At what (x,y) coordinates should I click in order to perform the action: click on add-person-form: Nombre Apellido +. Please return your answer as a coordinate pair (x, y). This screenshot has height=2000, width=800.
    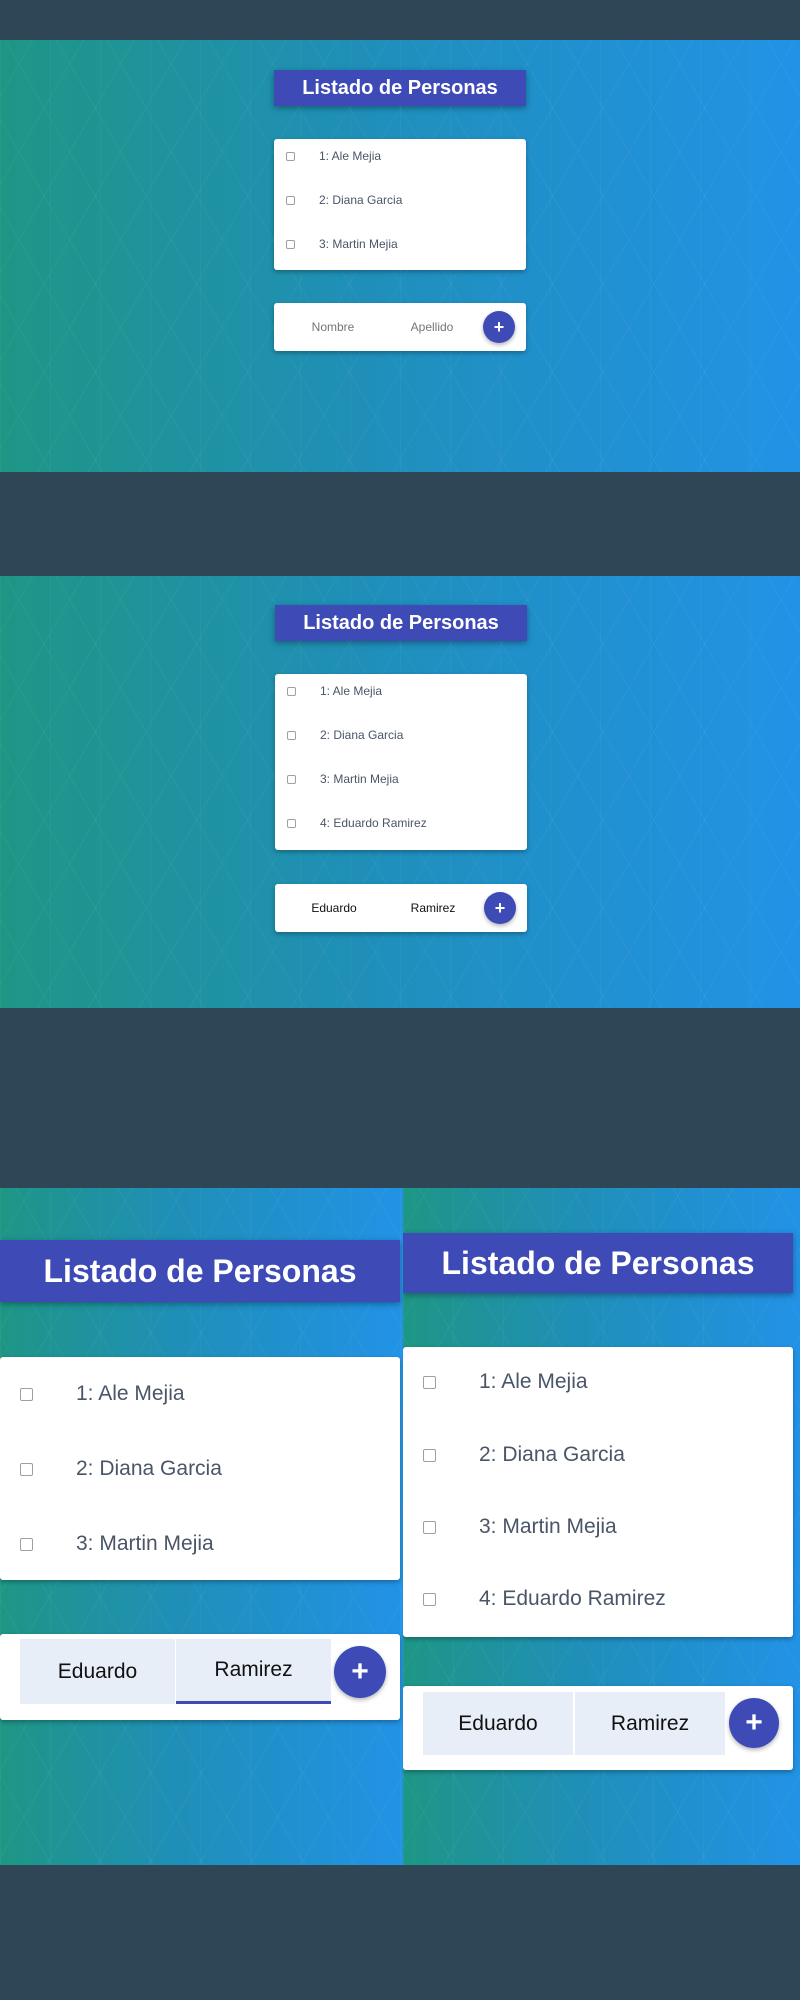
    Looking at the image, I should click on (400, 327).